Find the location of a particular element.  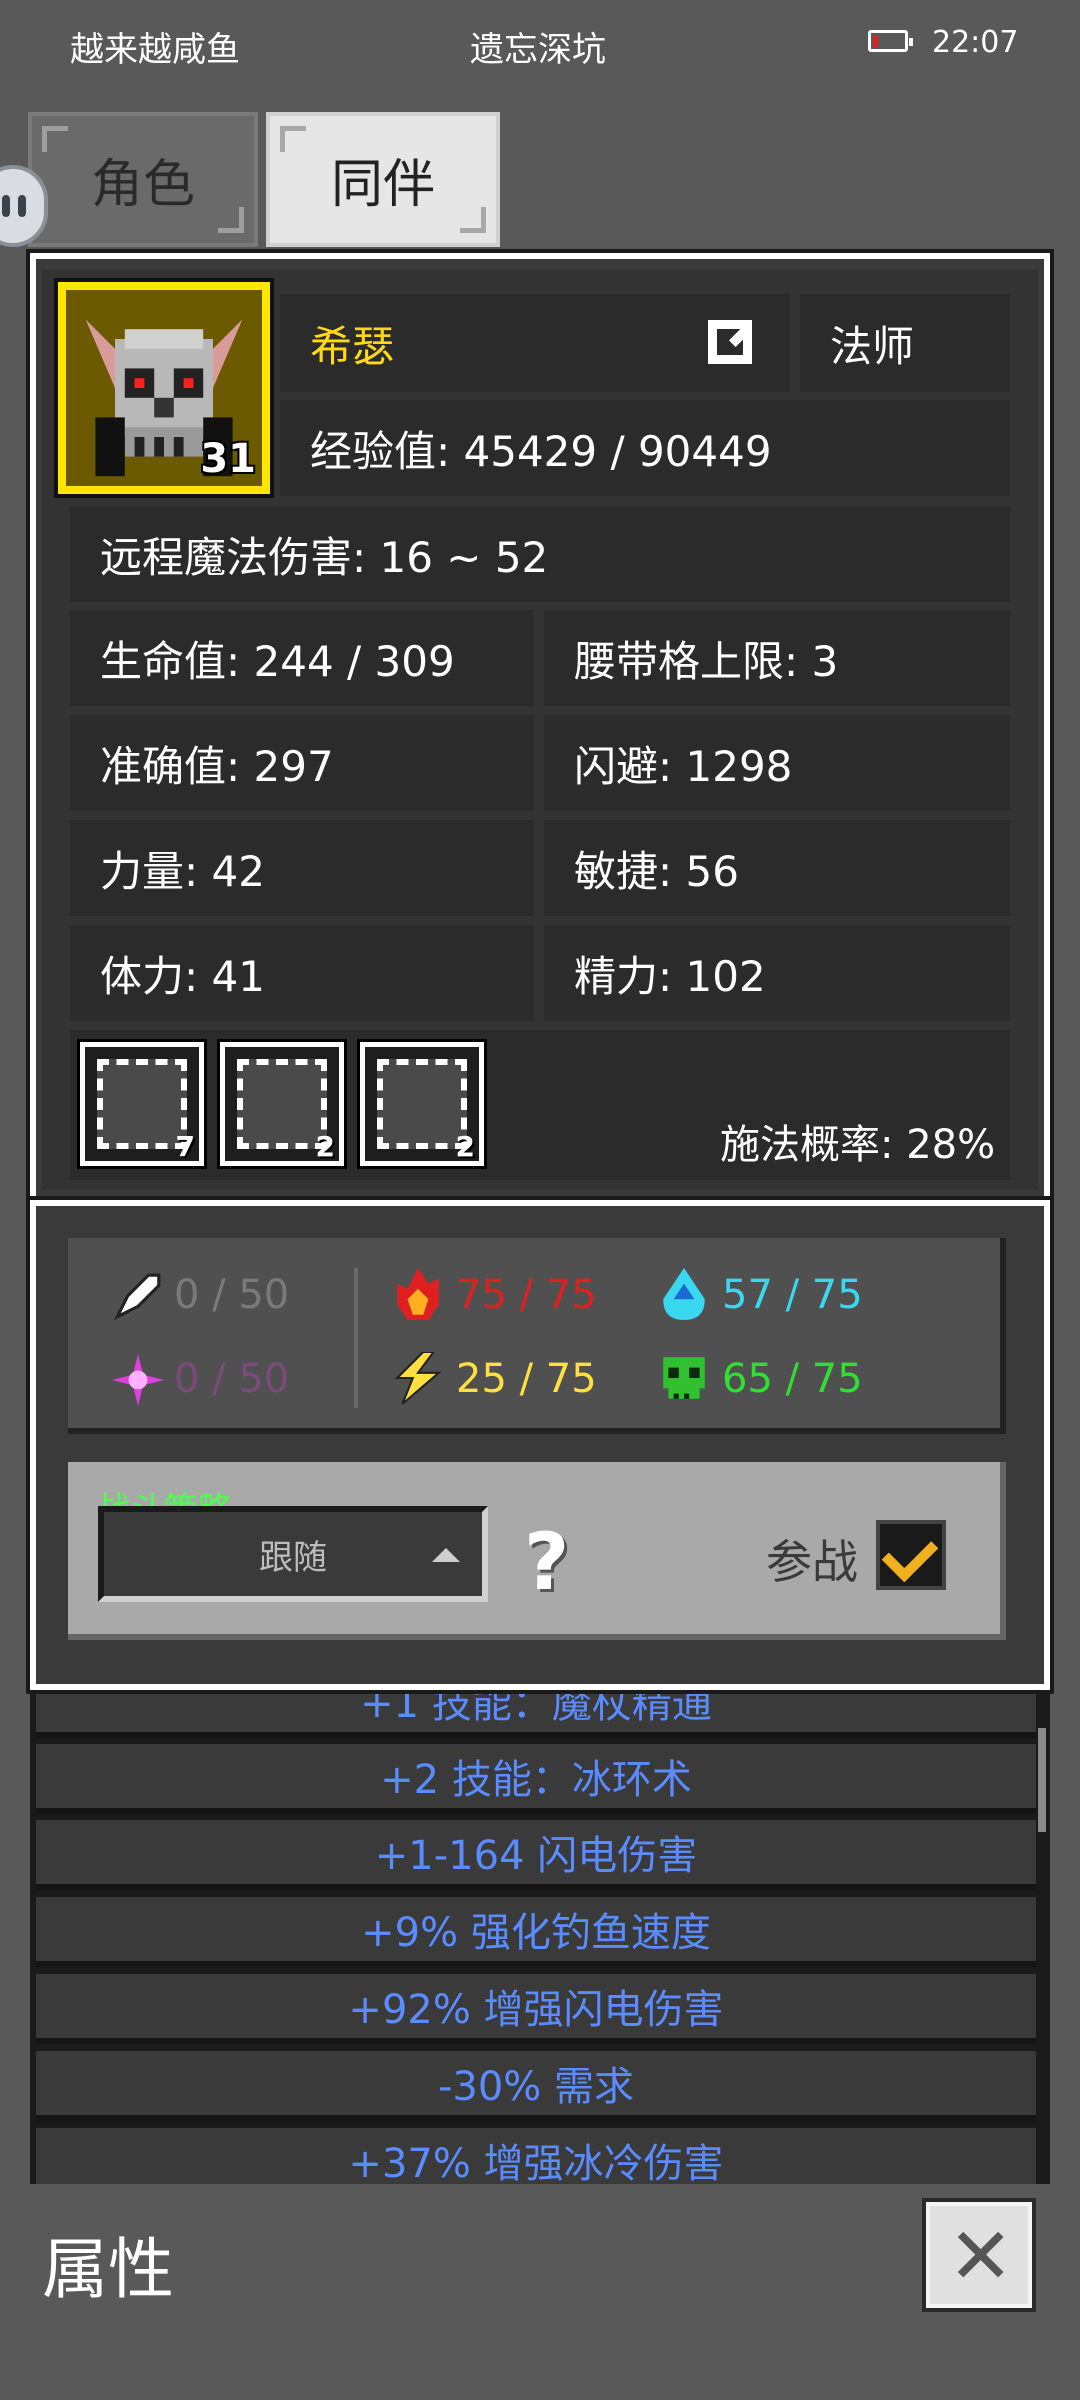

companion-class: 法师 is located at coordinates (872, 346).